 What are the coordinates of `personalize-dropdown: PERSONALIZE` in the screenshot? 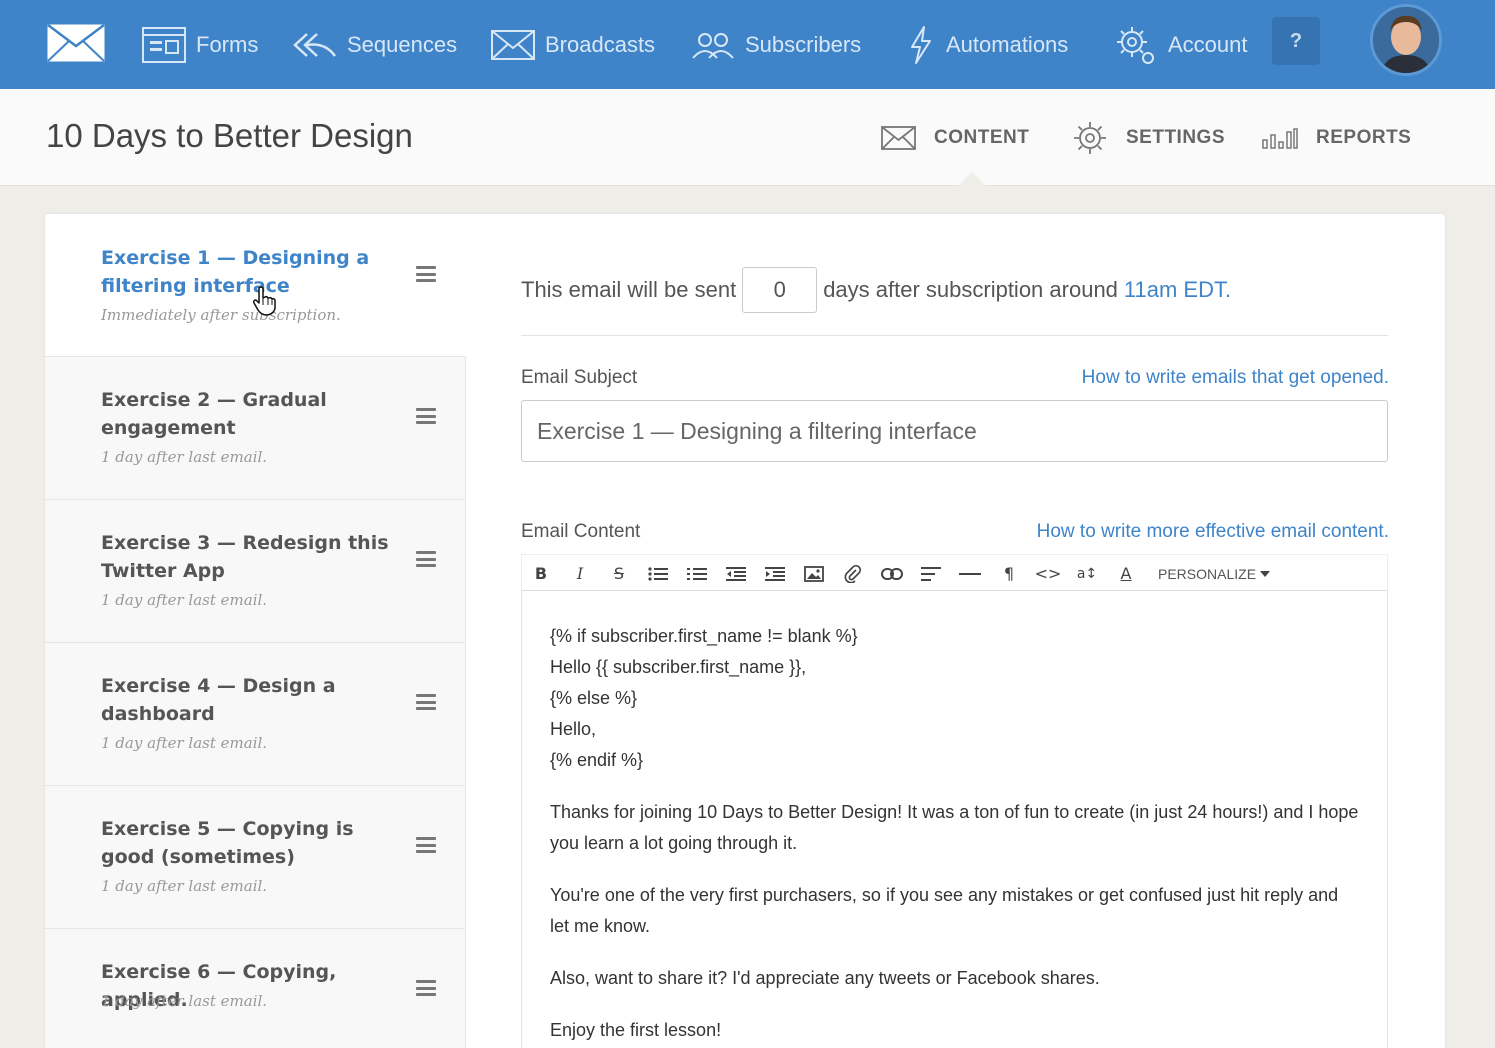 It's located at (1214, 573).